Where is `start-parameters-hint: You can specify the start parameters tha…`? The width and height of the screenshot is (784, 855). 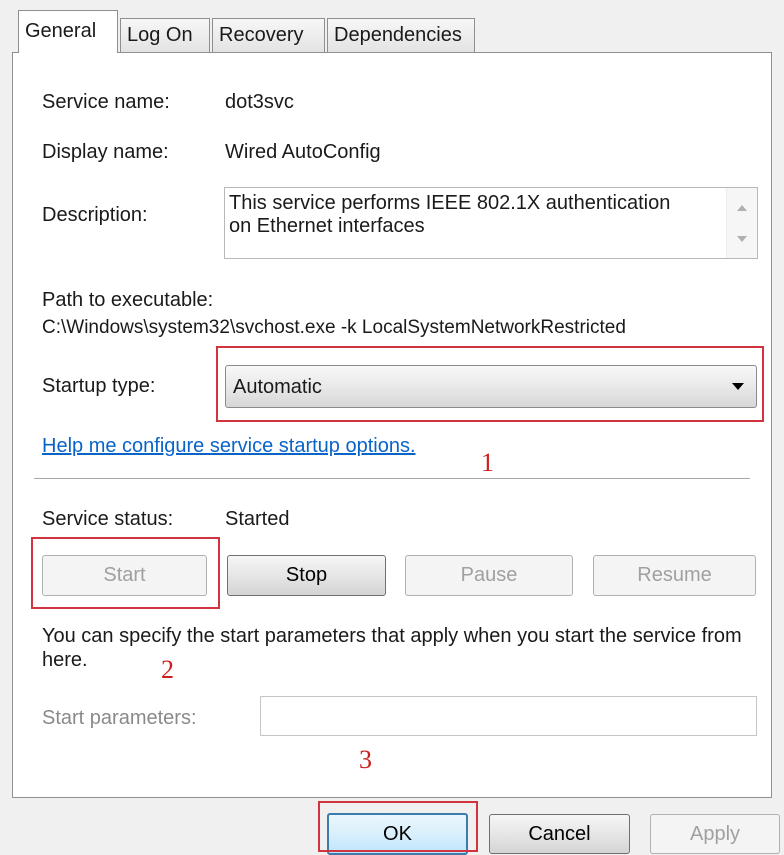
start-parameters-hint: You can specify the start parameters tha… is located at coordinates (392, 648).